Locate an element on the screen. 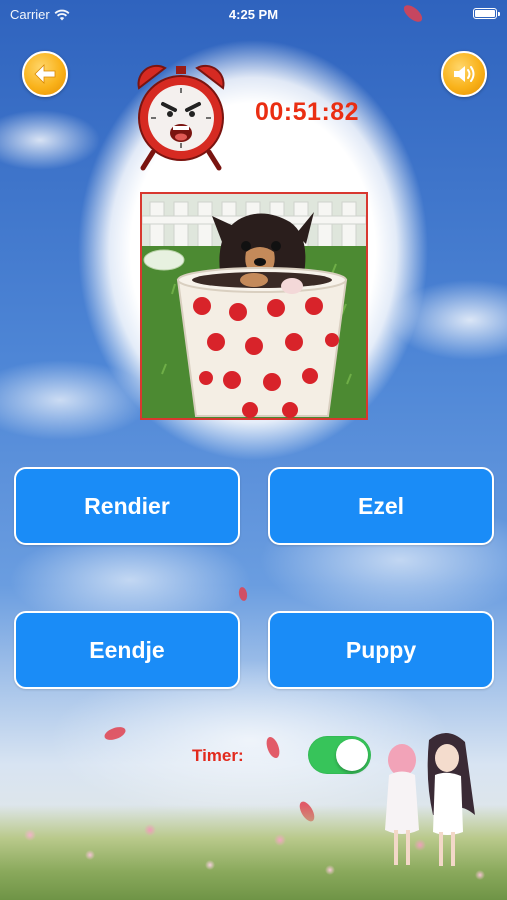 The height and width of the screenshot is (900, 507). answer-button-2: Ezel is located at coordinates (381, 506).